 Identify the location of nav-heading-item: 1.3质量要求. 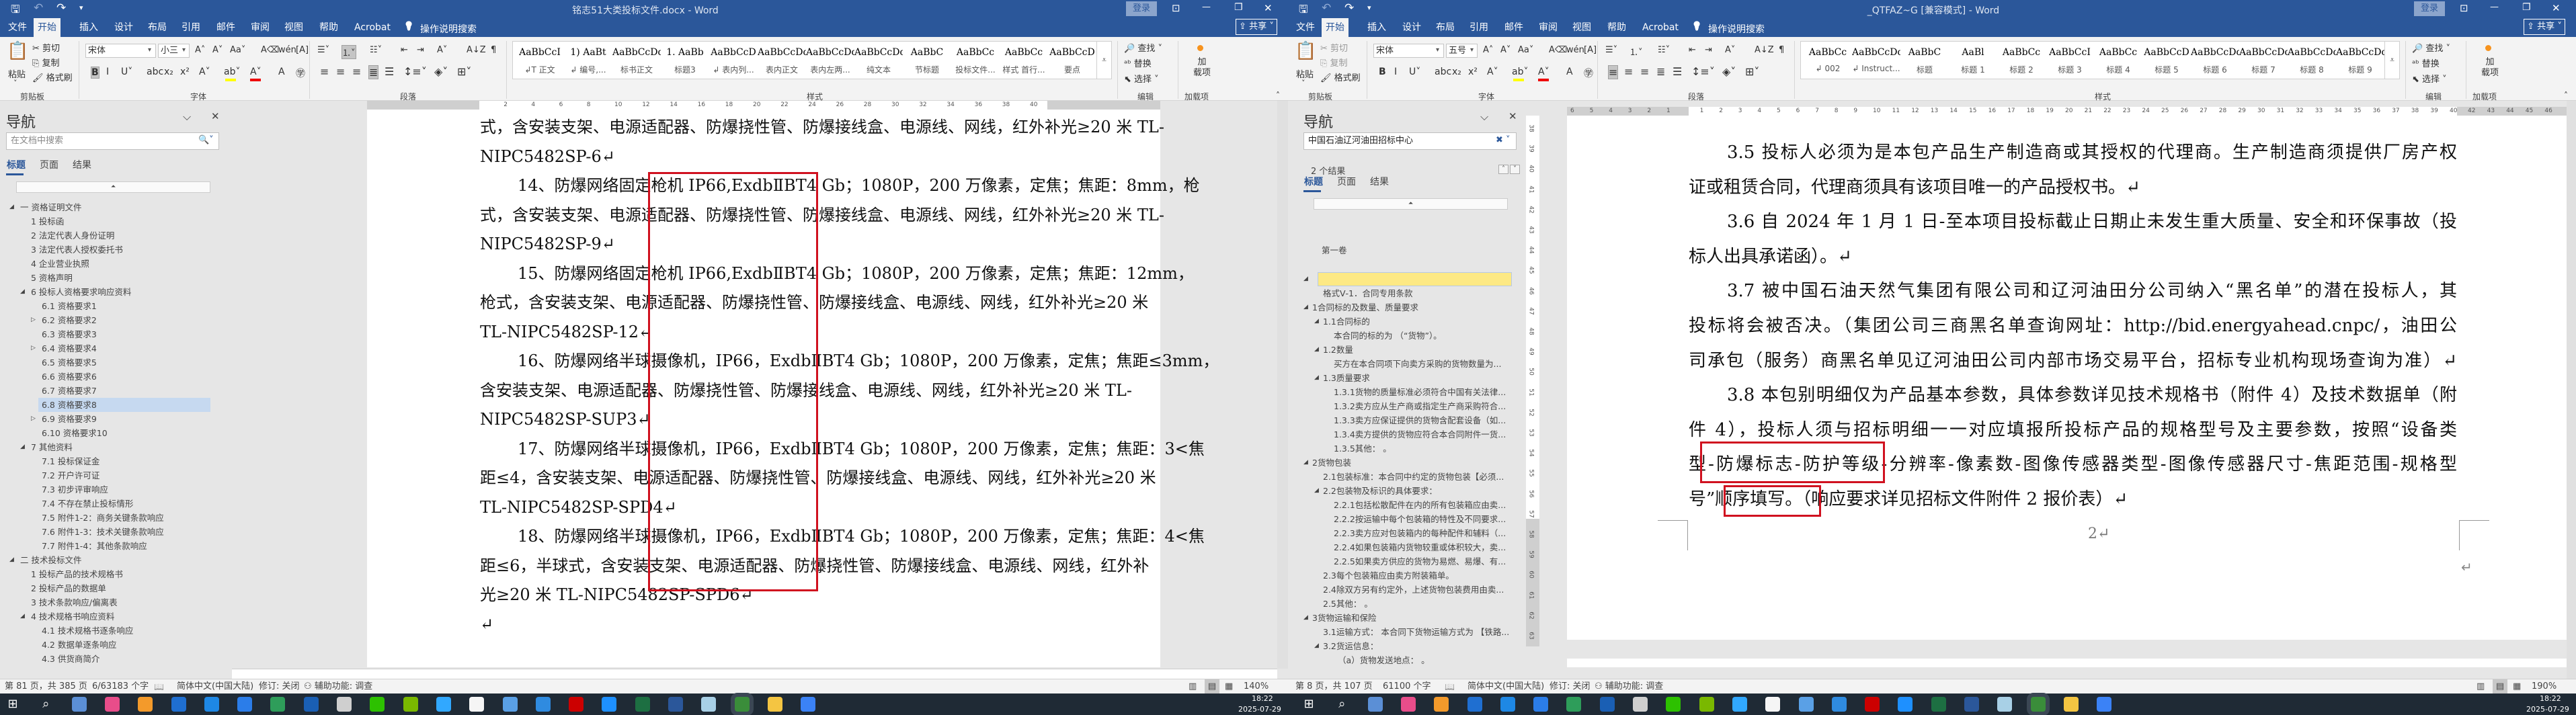
(1346, 378).